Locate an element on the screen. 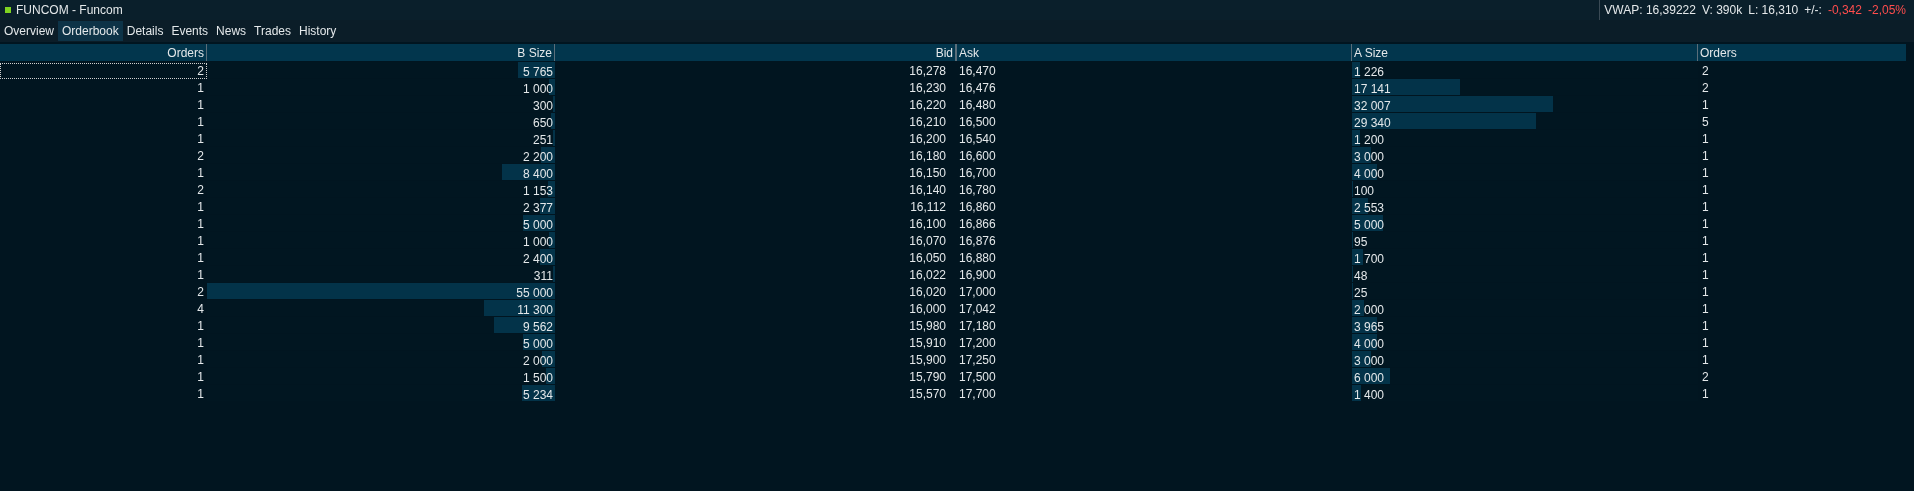  table-cell-text: 16,476 is located at coordinates (977, 88).